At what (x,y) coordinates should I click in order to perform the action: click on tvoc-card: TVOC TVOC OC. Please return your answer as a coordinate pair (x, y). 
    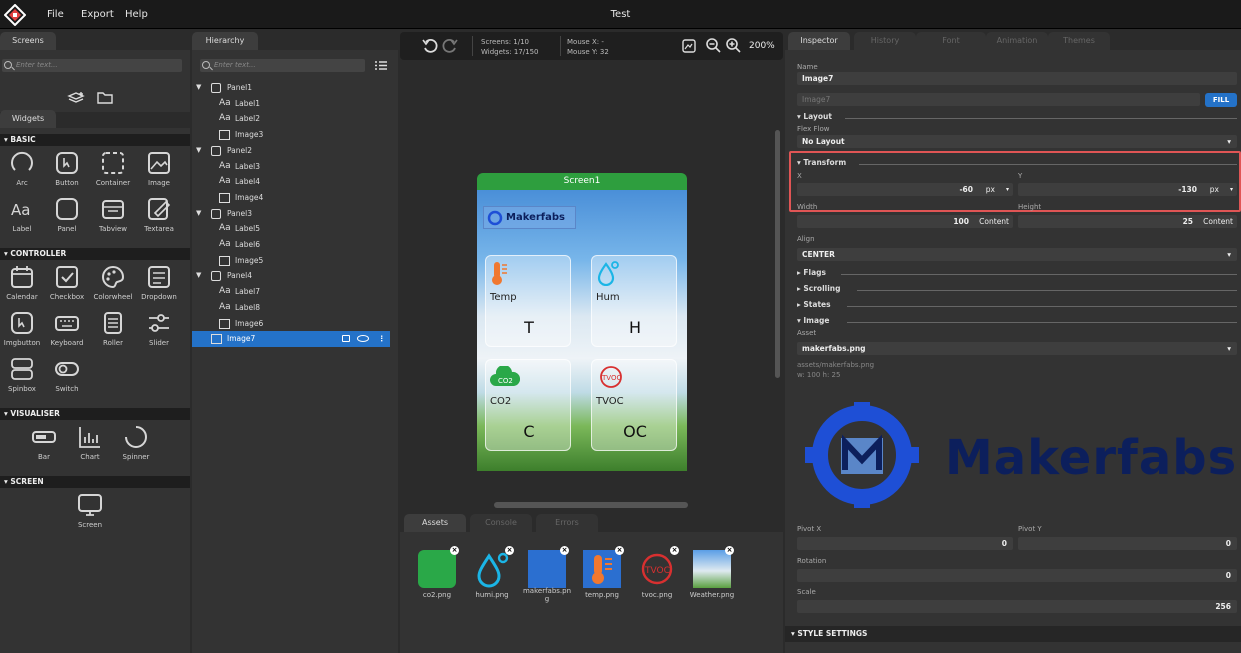
    Looking at the image, I should click on (634, 405).